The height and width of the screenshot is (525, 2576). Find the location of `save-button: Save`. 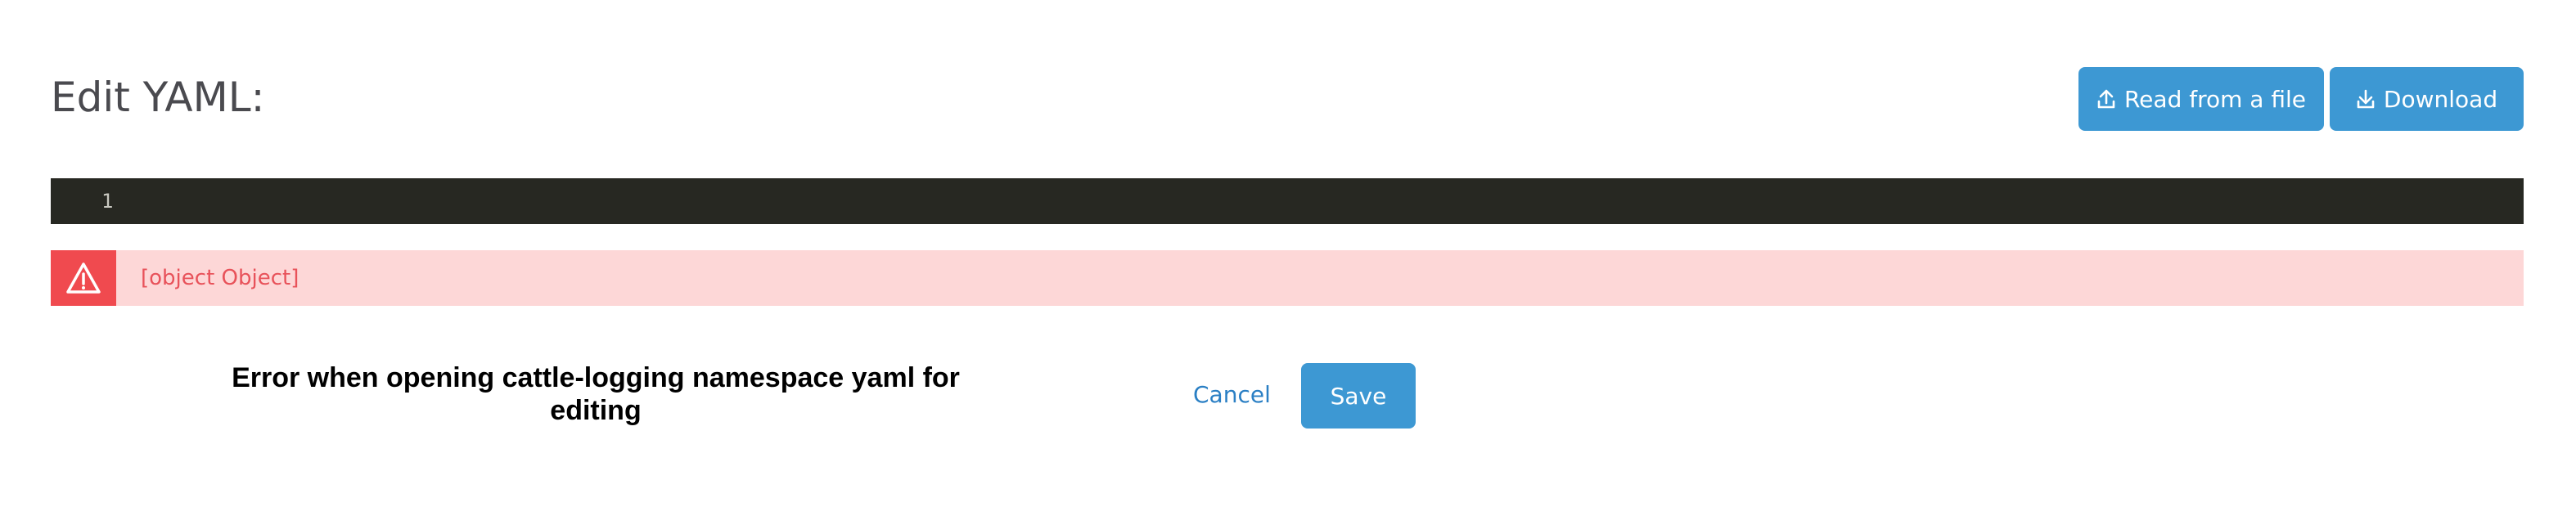

save-button: Save is located at coordinates (1358, 396).